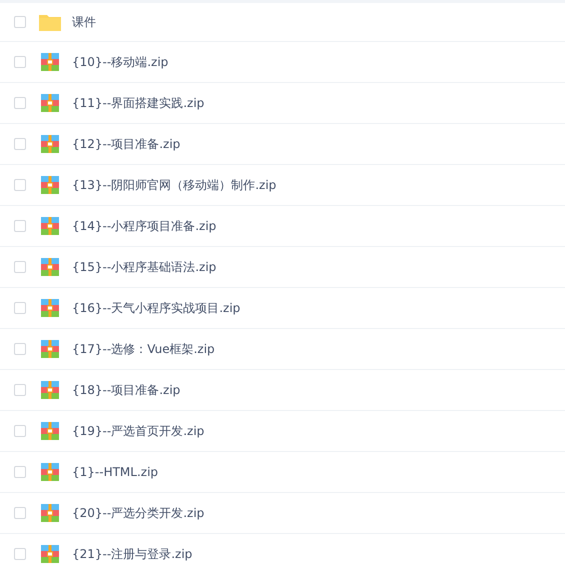  Describe the element at coordinates (138, 431) in the screenshot. I see `file-name: {19}--严选首页开发.zip` at that location.